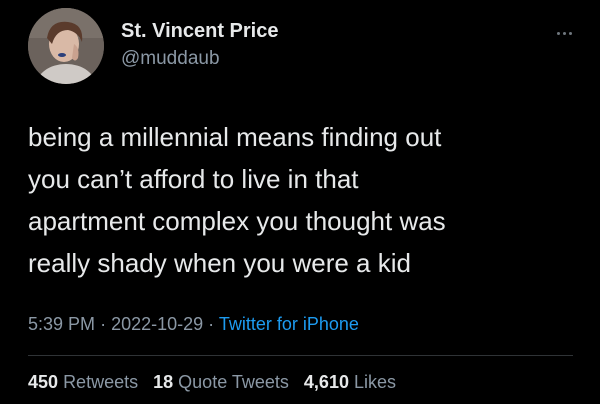 This screenshot has width=600, height=404. I want to click on avatar-image, so click(66, 46).